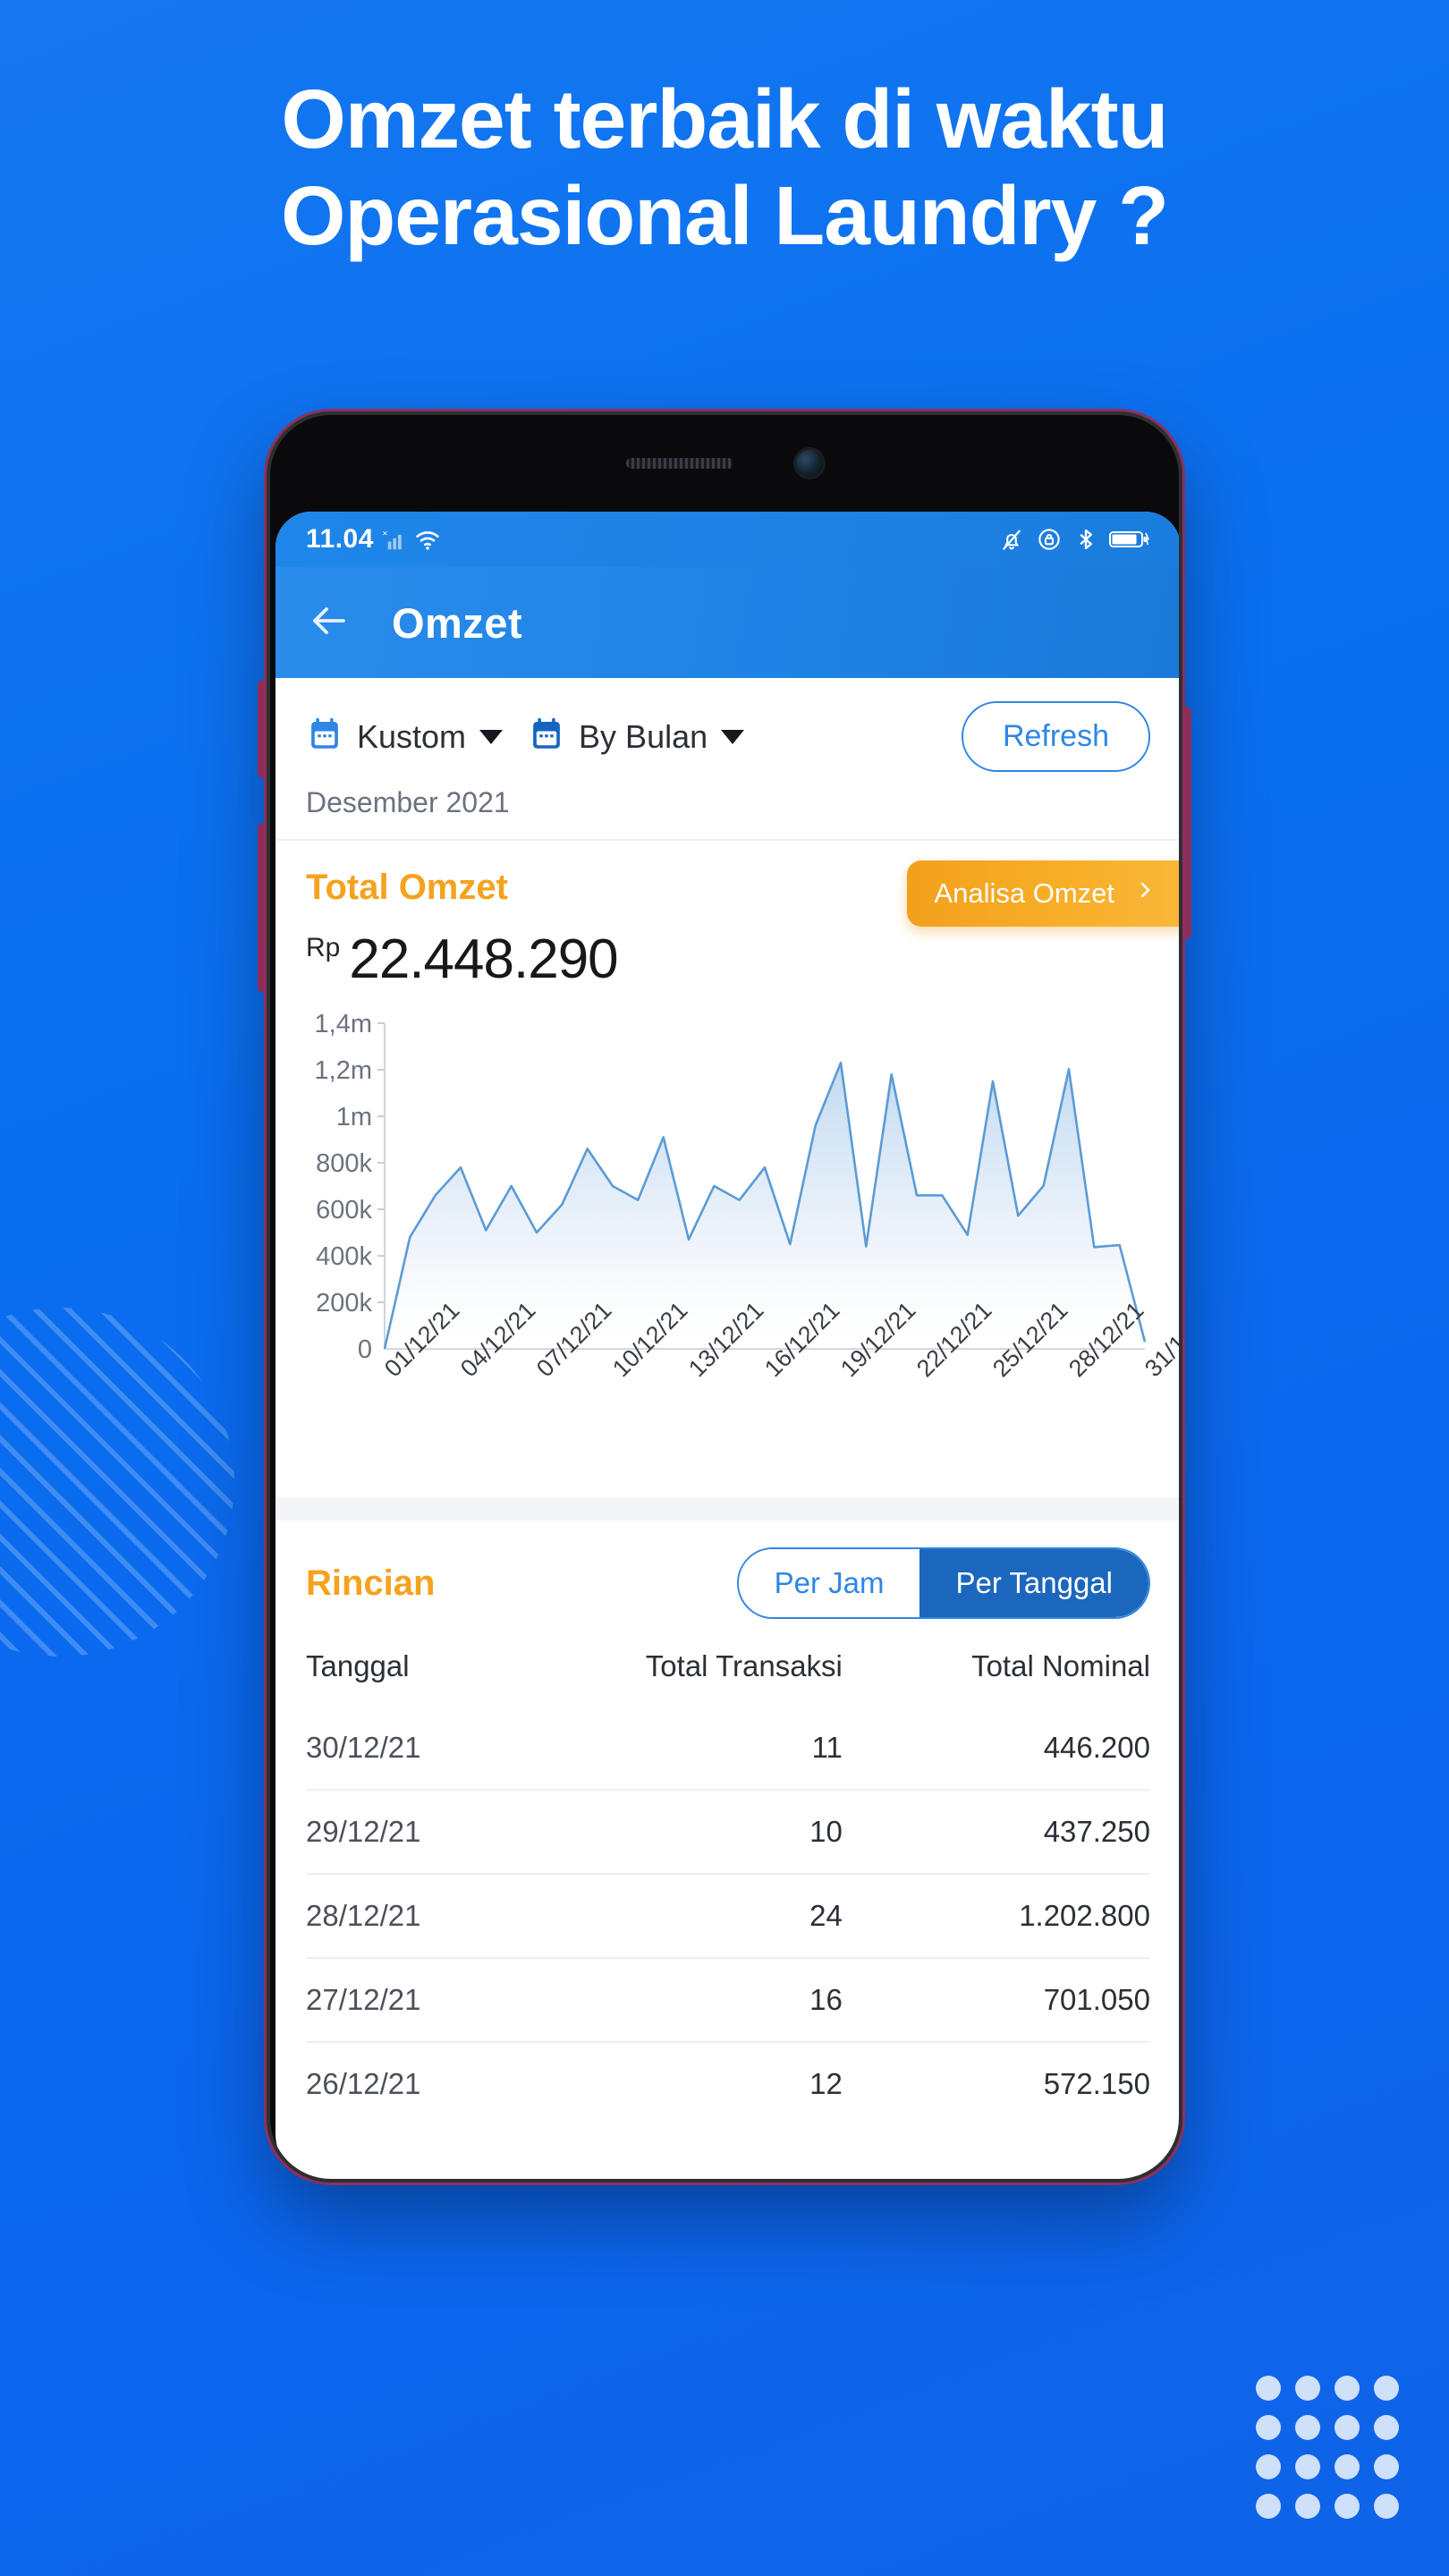 The image size is (1449, 2576). What do you see at coordinates (405, 1831) in the screenshot?
I see `cell-tanggal: 29/12/21` at bounding box center [405, 1831].